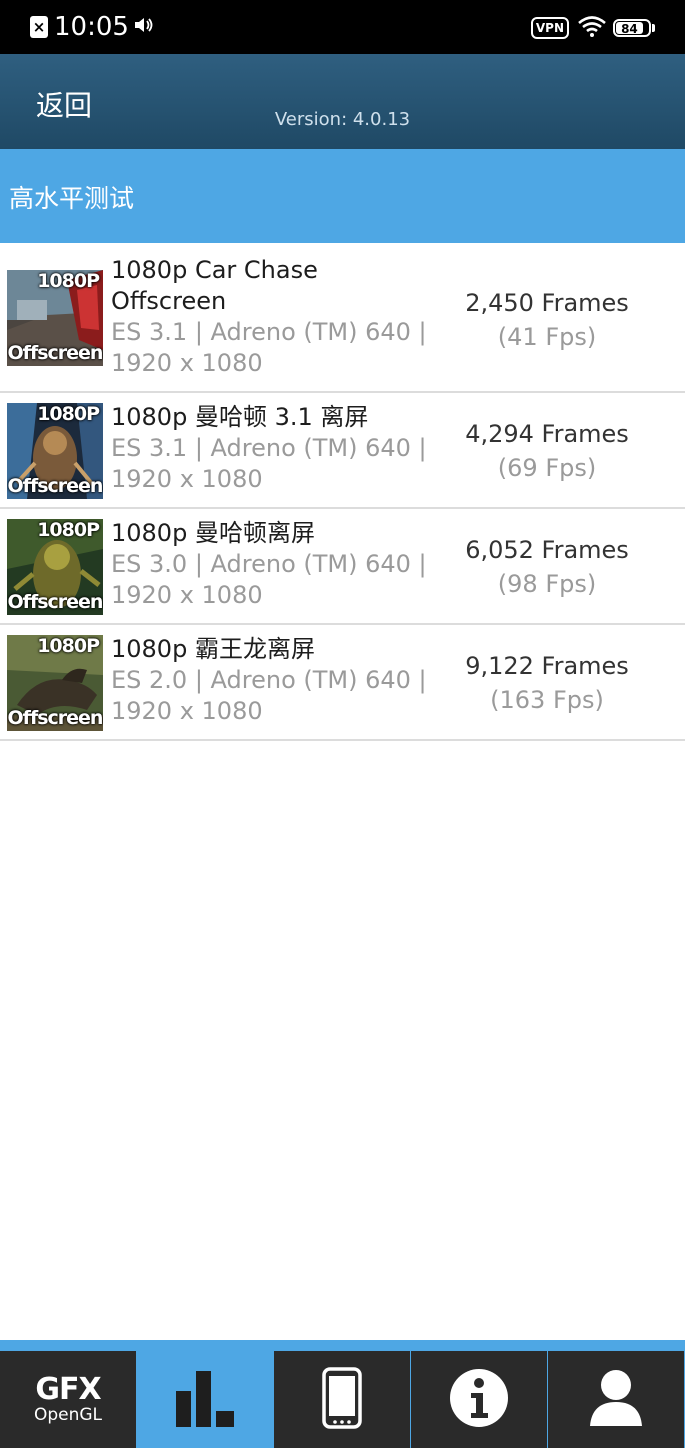 This screenshot has width=685, height=1448. Describe the element at coordinates (68, 1389) in the screenshot. I see `gfx-label: GFX` at that location.